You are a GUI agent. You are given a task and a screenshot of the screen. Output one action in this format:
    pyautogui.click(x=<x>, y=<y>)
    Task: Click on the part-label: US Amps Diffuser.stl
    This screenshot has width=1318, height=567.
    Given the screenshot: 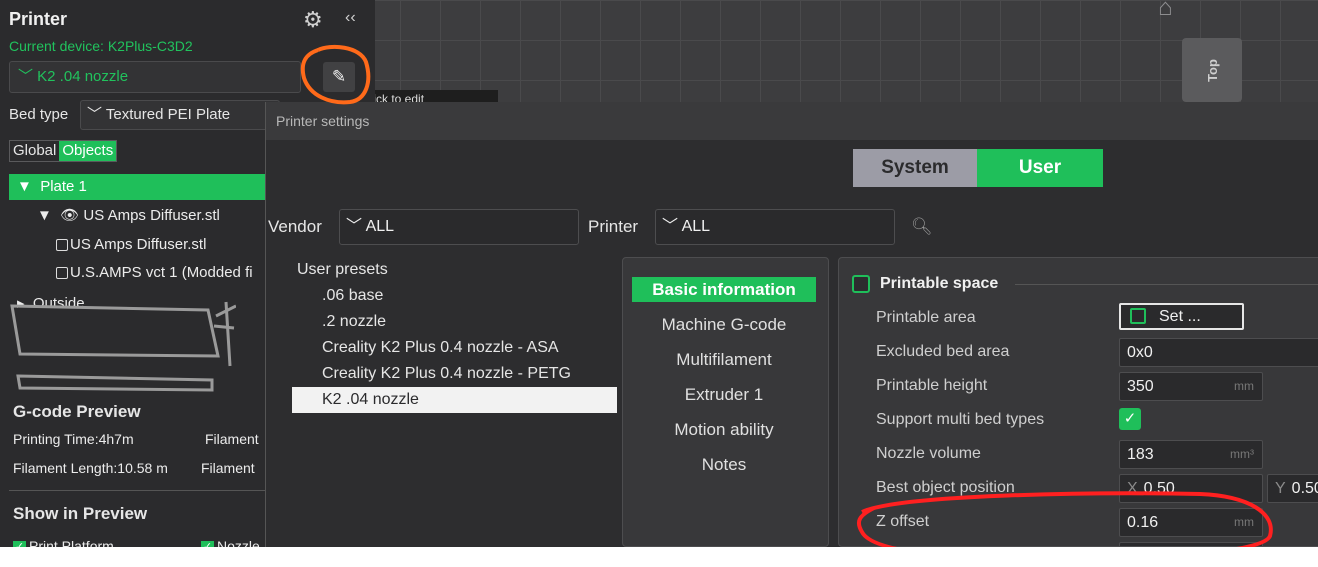 What is the action you would take?
    pyautogui.click(x=138, y=244)
    